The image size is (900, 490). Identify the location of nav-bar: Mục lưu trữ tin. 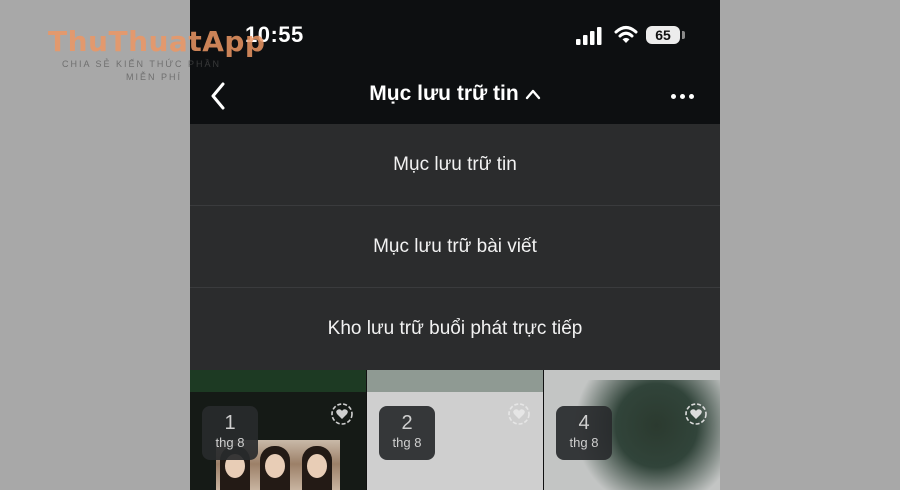
(455, 97).